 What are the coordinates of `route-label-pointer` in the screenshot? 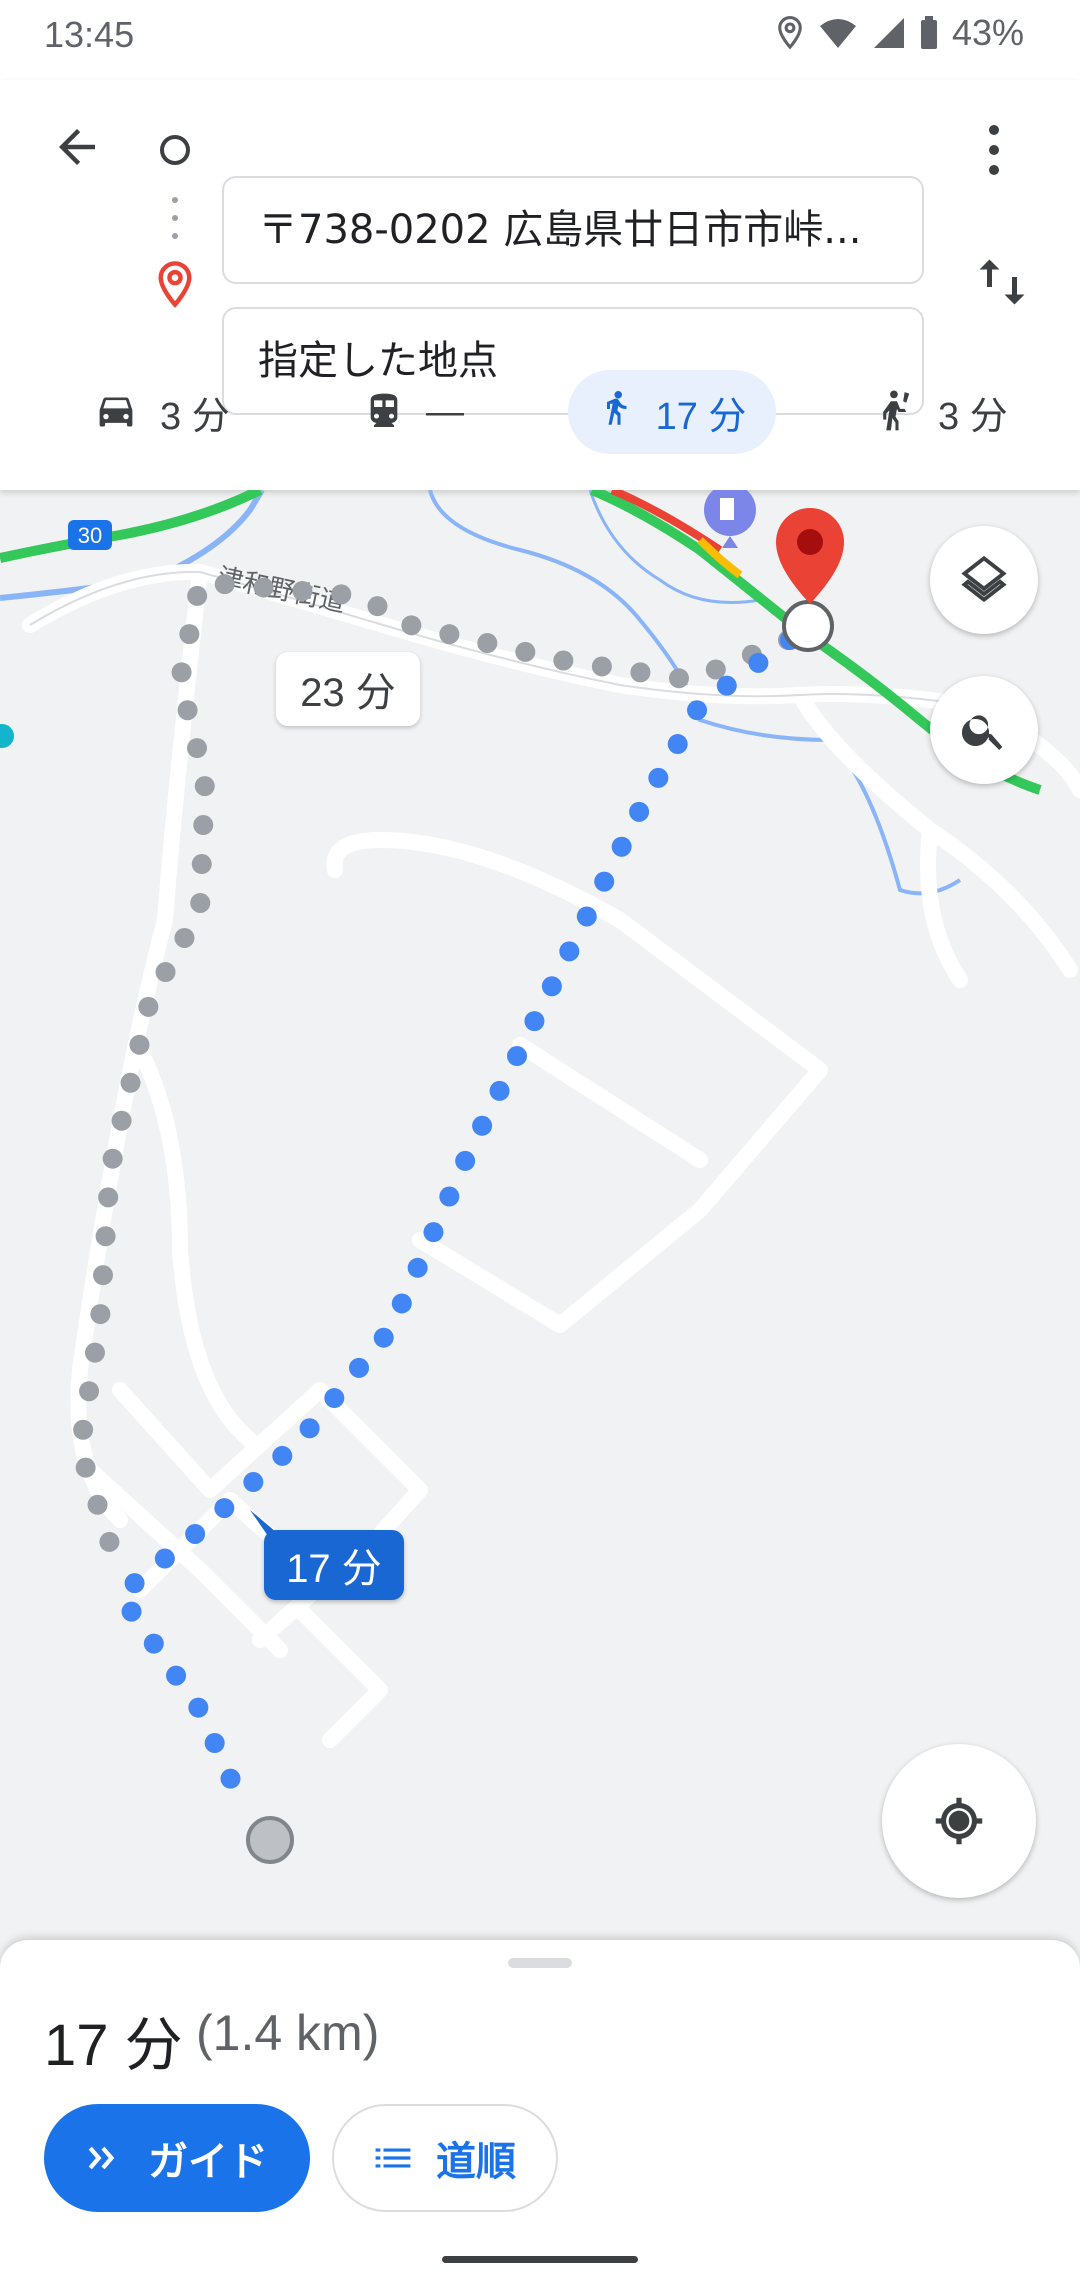 It's located at (263, 1523).